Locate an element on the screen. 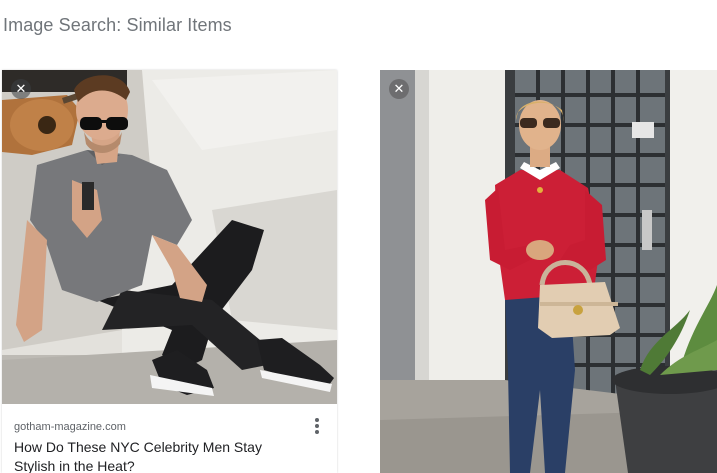 This screenshot has width=717, height=473. source-domain: gotham-magazine.com is located at coordinates (70, 427).